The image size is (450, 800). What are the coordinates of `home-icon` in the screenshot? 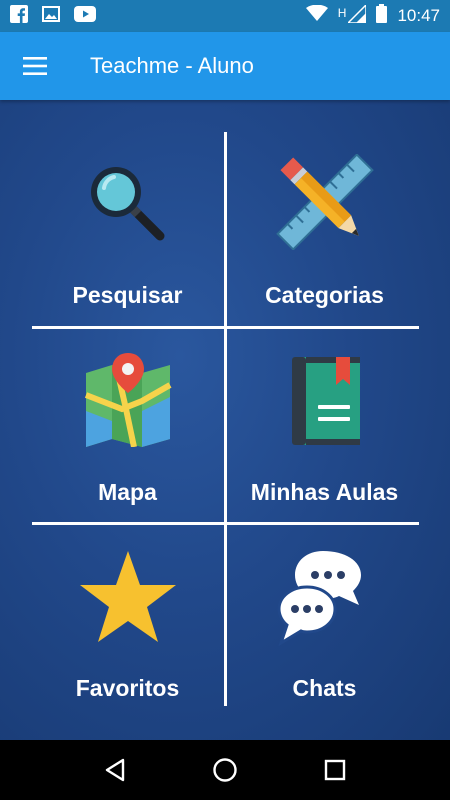 It's located at (225, 770).